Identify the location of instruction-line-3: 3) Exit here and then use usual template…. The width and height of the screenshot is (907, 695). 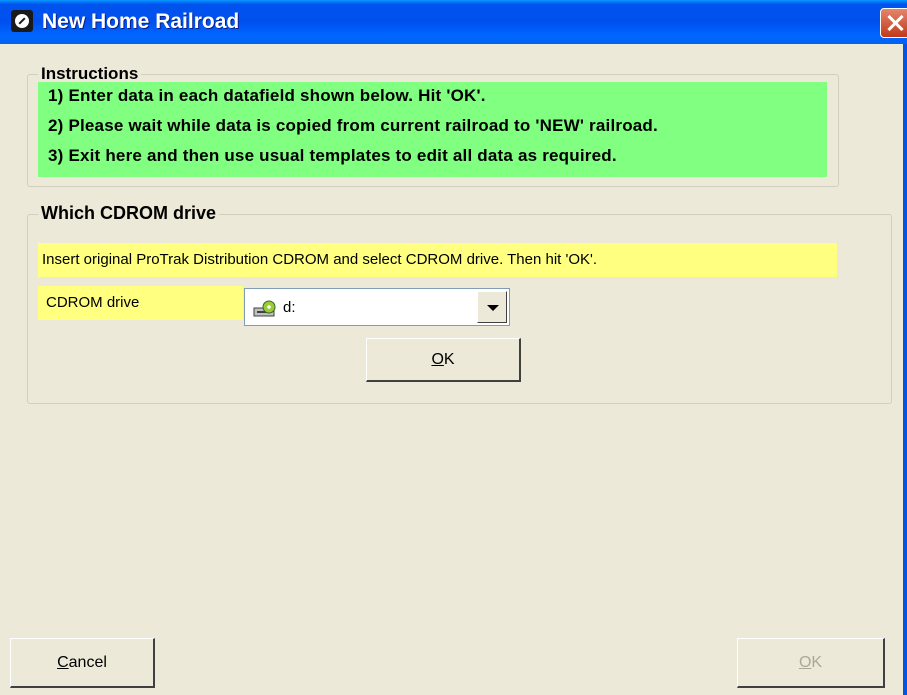
(332, 155).